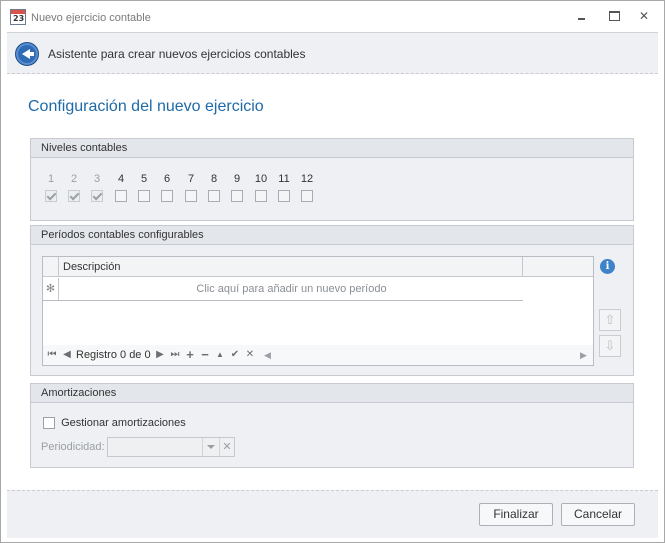 The height and width of the screenshot is (543, 665). Describe the element at coordinates (516, 514) in the screenshot. I see `finish-button: Finalizar` at that location.